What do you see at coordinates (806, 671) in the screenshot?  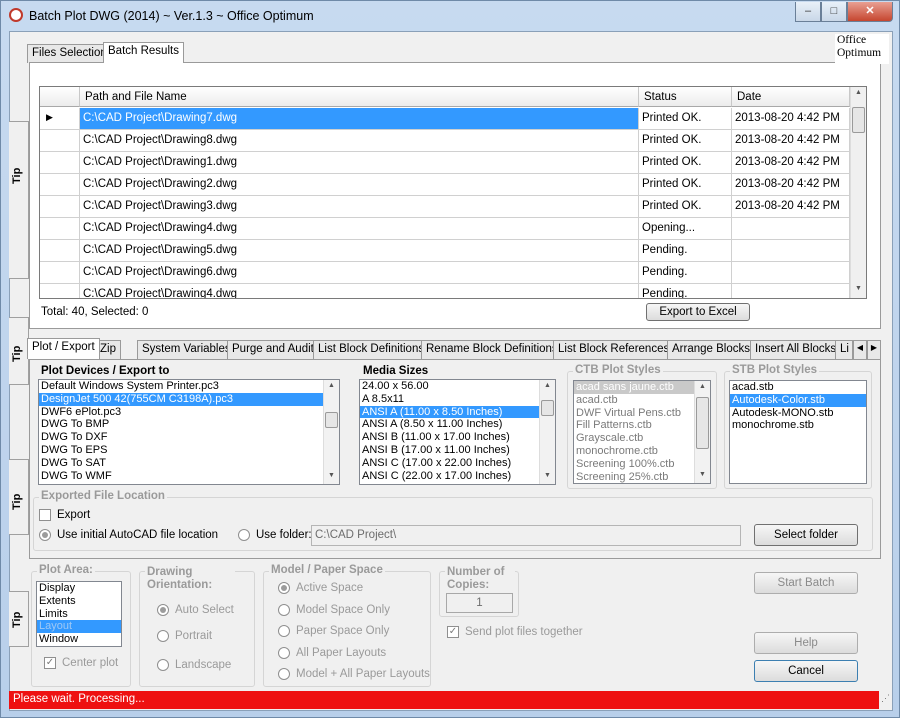 I see `cancel-button: Cancel` at bounding box center [806, 671].